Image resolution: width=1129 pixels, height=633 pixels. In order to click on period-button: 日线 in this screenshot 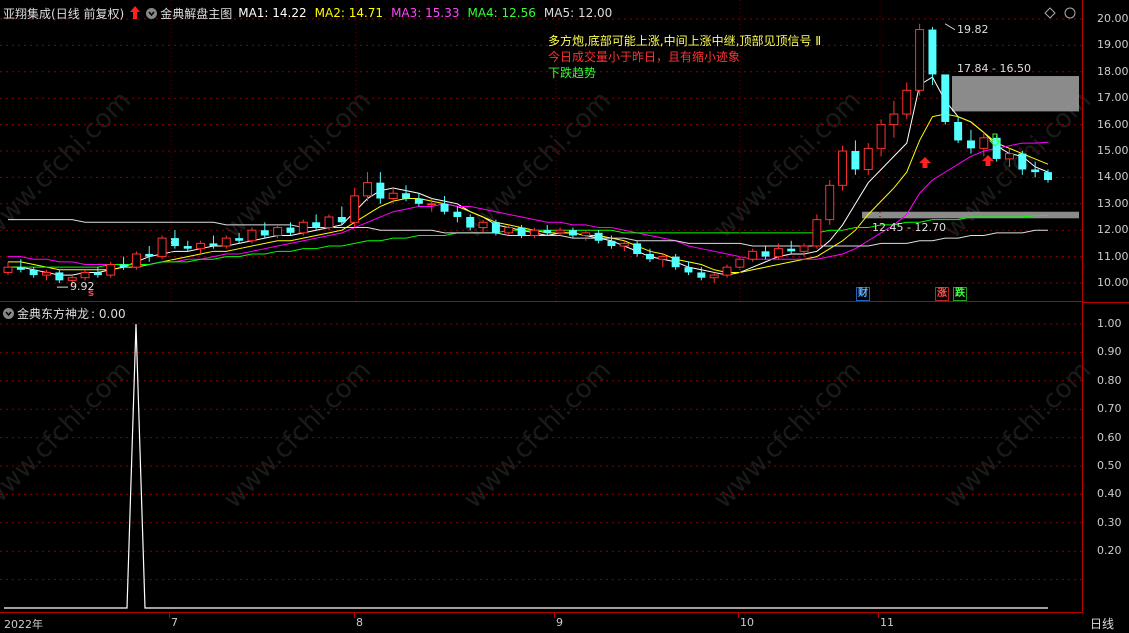, I will do `click(1102, 623)`.